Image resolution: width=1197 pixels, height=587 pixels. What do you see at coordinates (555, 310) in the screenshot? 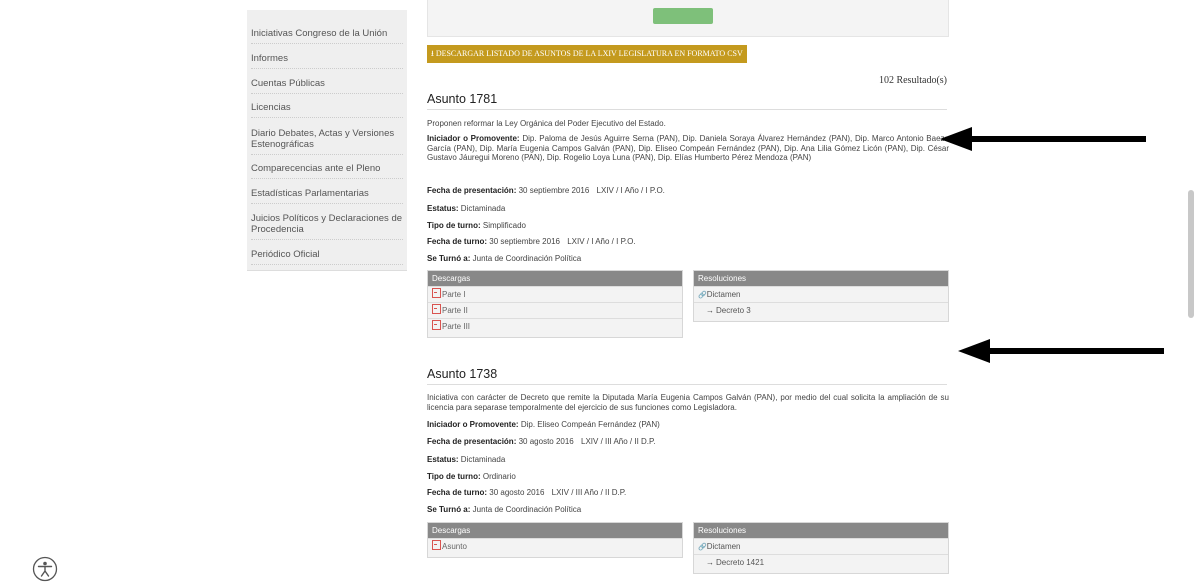
I see `download-link-parte-2: Parte II` at bounding box center [555, 310].